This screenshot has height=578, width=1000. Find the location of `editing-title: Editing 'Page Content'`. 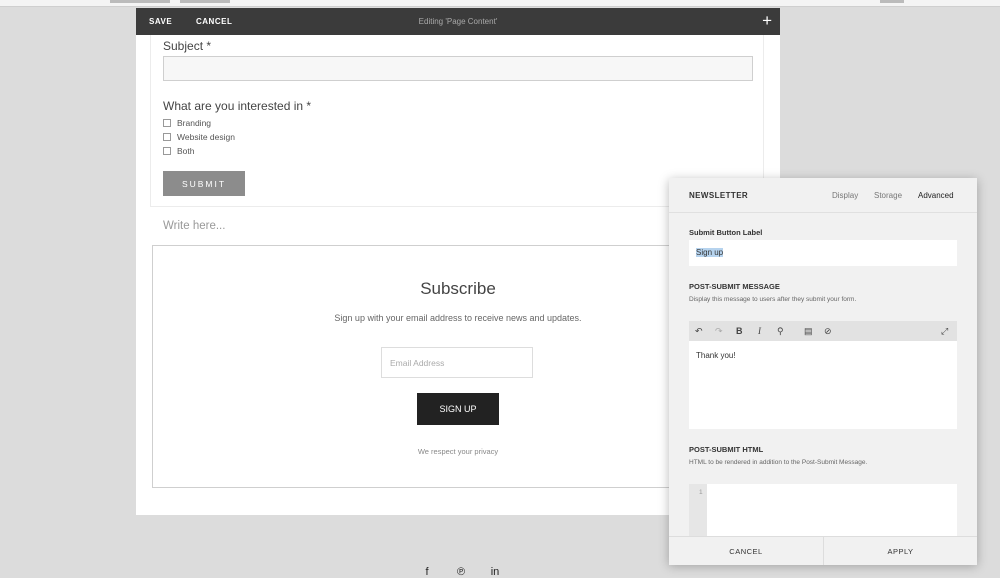

editing-title: Editing 'Page Content' is located at coordinates (458, 21).